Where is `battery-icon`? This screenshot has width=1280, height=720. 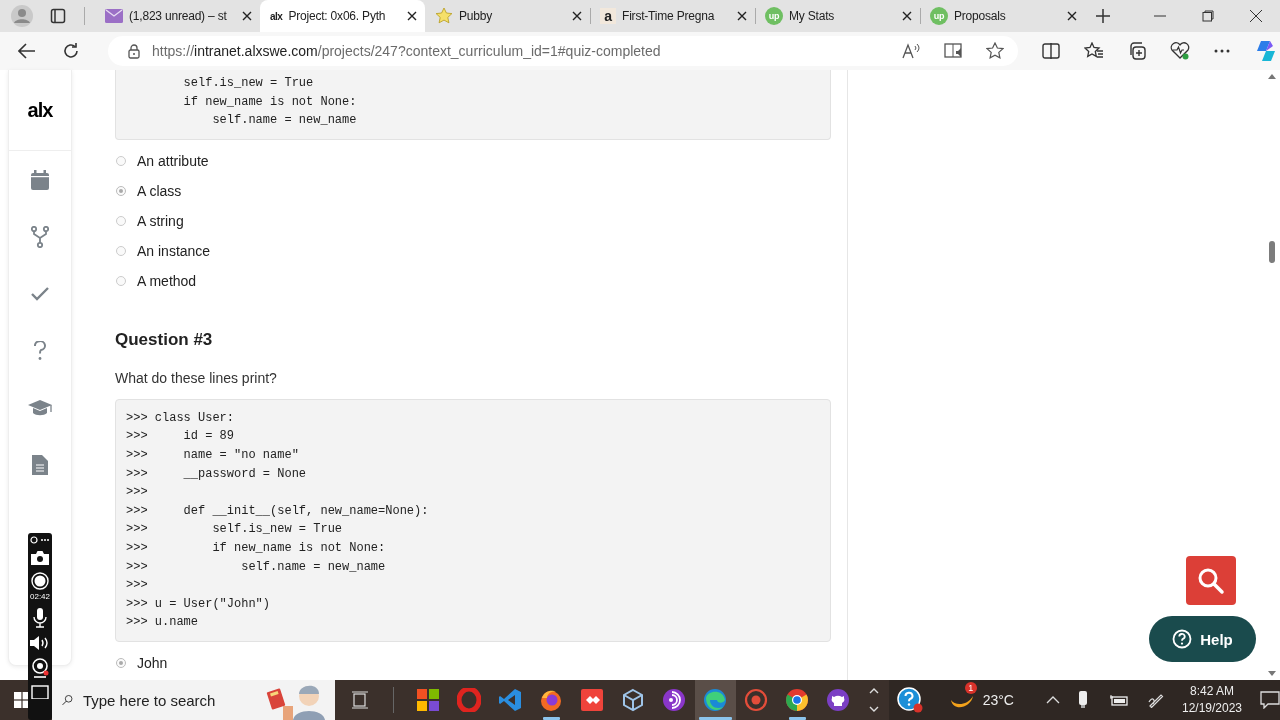
battery-icon is located at coordinates (1118, 700).